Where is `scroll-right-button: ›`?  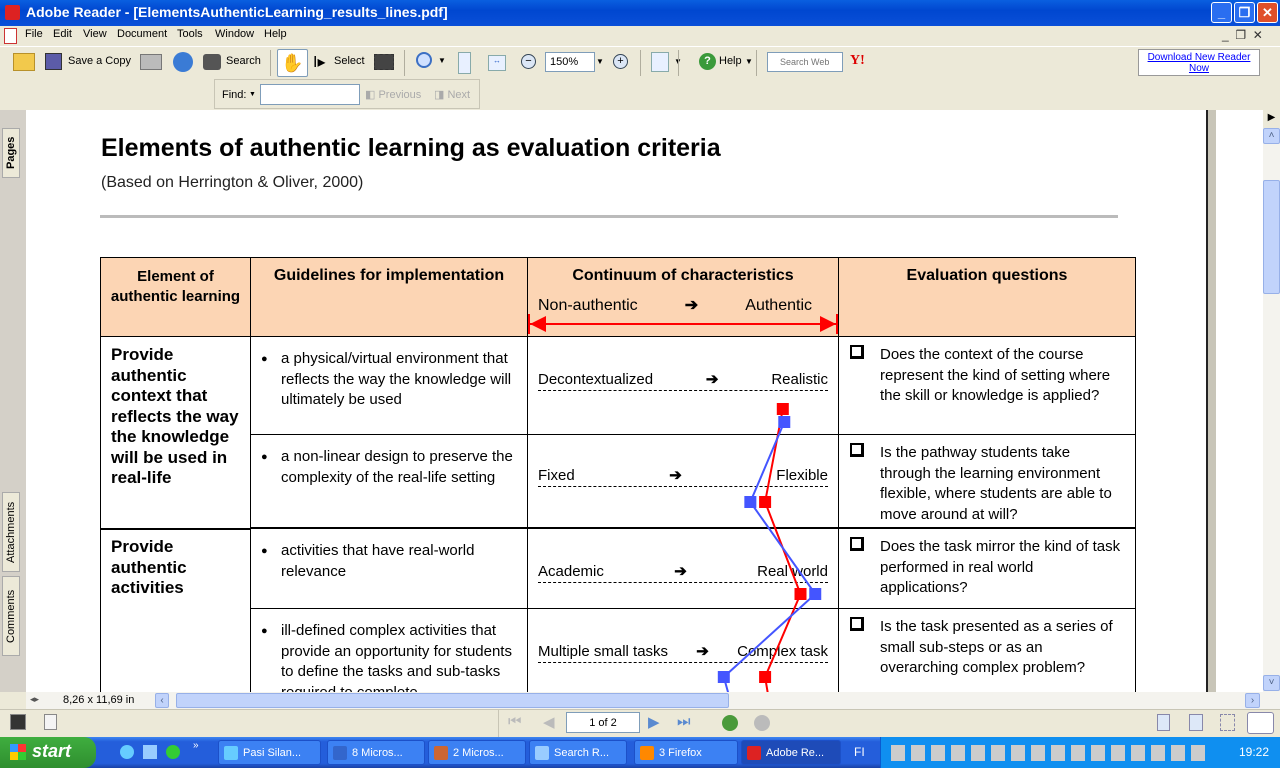 scroll-right-button: › is located at coordinates (1252, 700).